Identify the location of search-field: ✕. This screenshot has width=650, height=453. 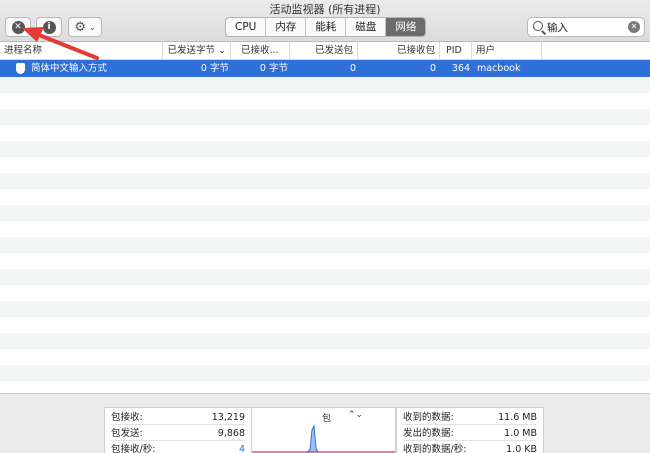
(586, 27).